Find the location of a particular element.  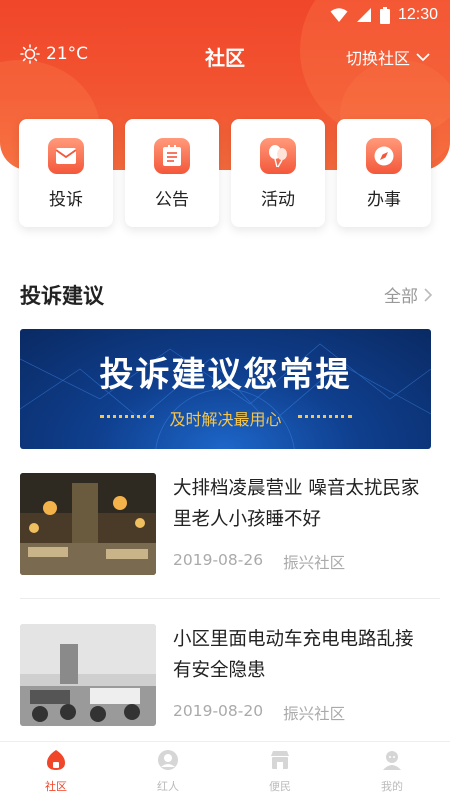

notice-icon is located at coordinates (172, 156).